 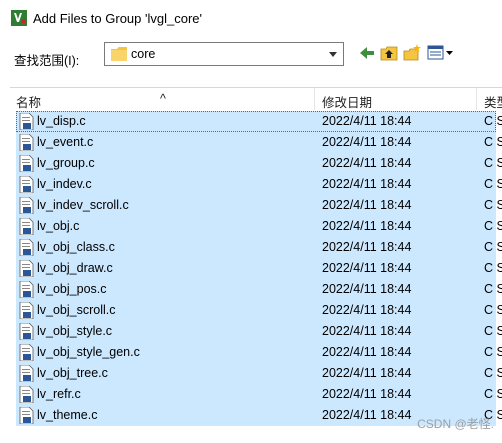 What do you see at coordinates (256, 99) in the screenshot?
I see `column-header: ^ 名称 修改日期 类型` at bounding box center [256, 99].